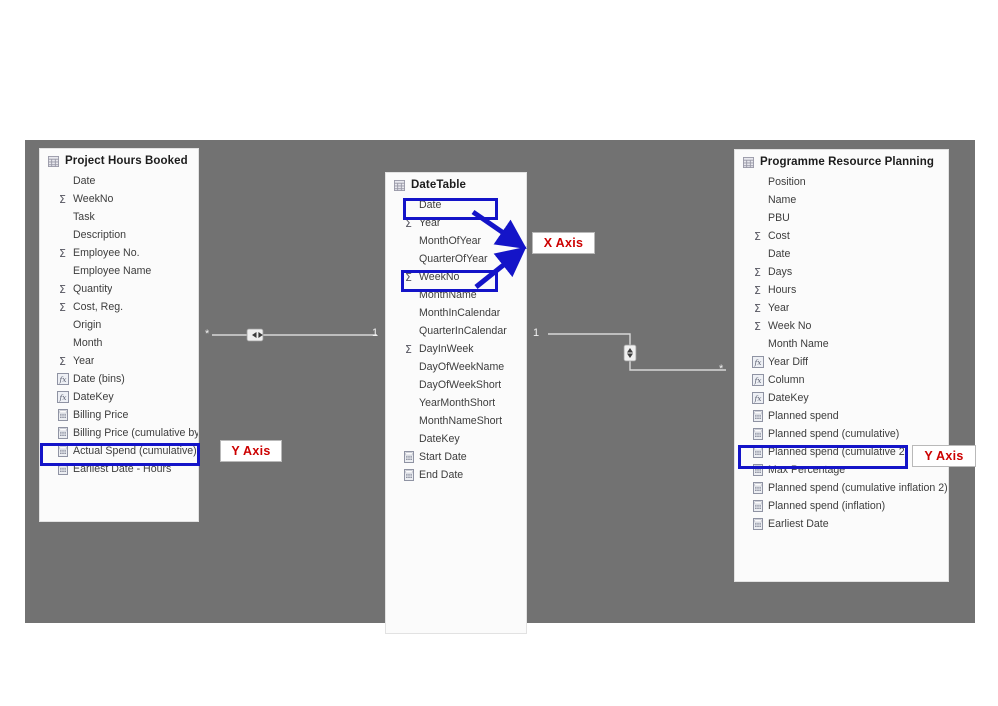  Describe the element at coordinates (786, 380) in the screenshot. I see `field-label: Column` at that location.